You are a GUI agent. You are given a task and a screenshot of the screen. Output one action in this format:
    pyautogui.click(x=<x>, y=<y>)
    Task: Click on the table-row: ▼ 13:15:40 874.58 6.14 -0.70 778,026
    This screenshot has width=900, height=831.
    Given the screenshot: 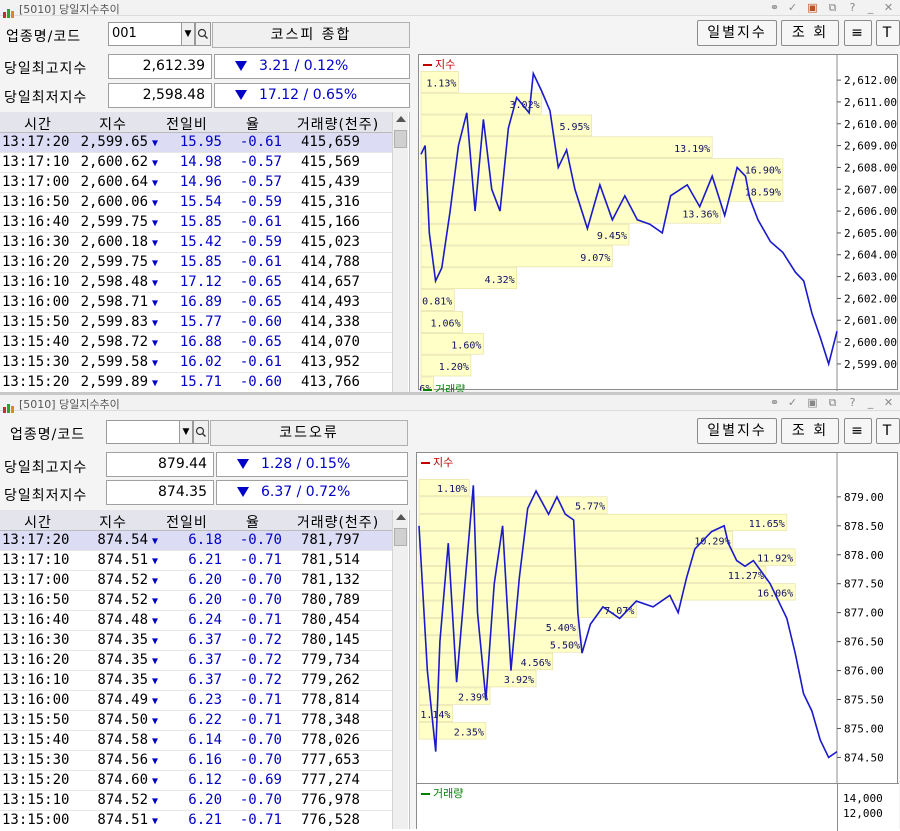 What is the action you would take?
    pyautogui.click(x=196, y=741)
    